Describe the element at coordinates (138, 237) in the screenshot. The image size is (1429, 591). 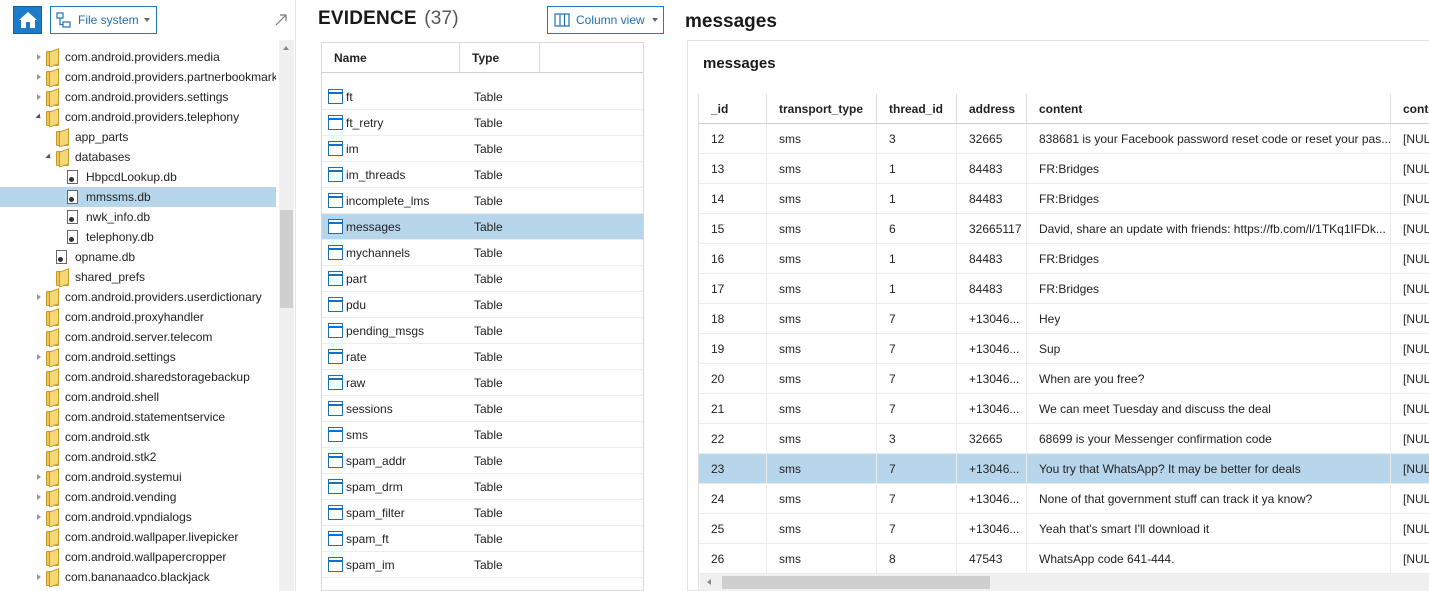
I see `tree-item-db: telephony.db` at that location.